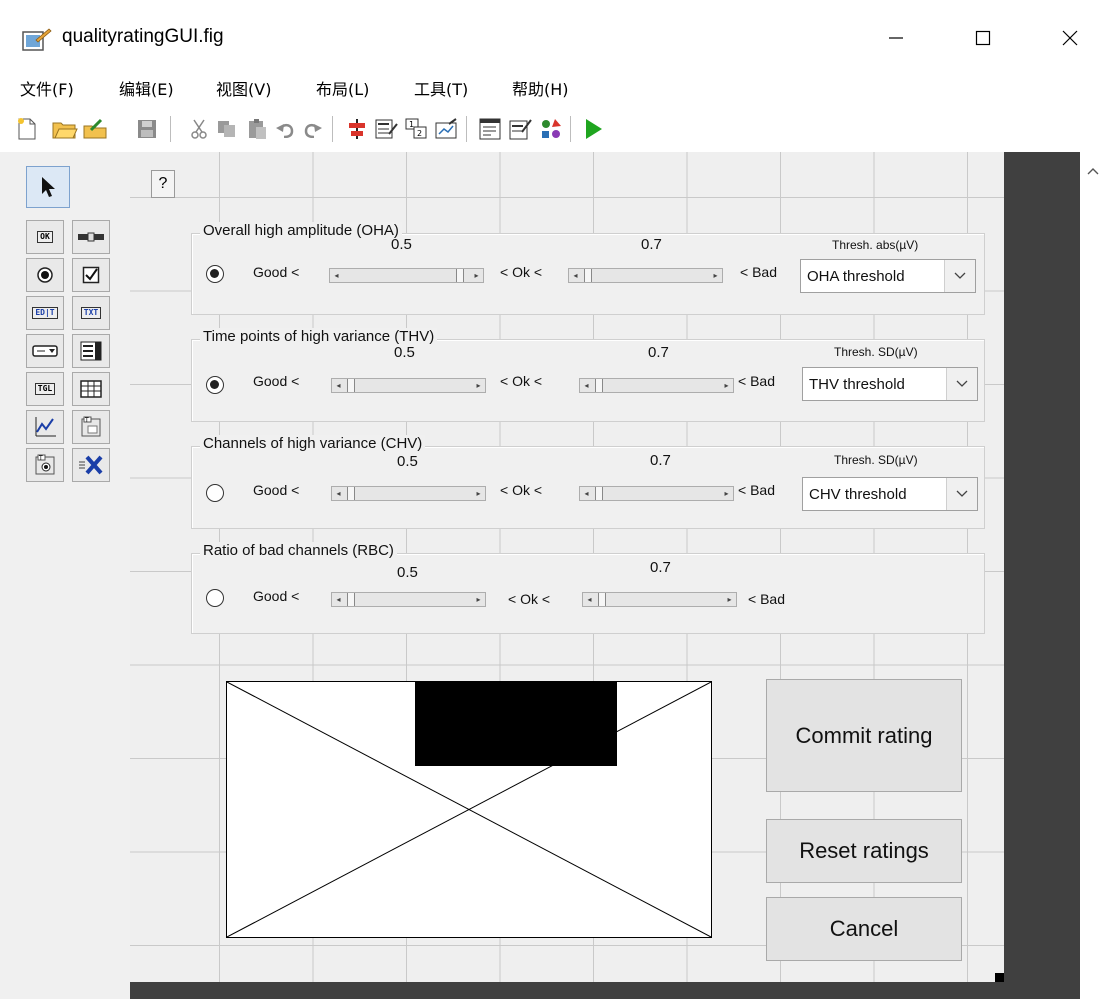 Image resolution: width=1105 pixels, height=999 pixels. Describe the element at coordinates (999, 977) in the screenshot. I see `resize-handle` at that location.